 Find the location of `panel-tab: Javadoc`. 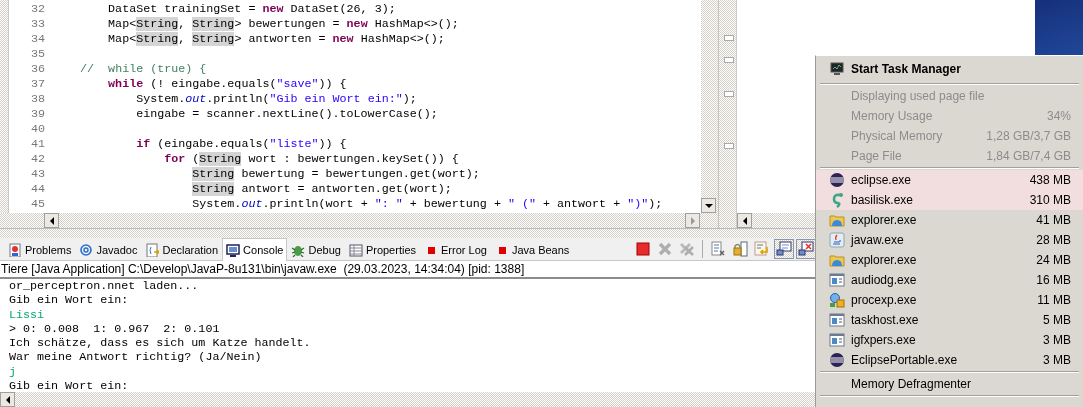

panel-tab: Javadoc is located at coordinates (108, 249).